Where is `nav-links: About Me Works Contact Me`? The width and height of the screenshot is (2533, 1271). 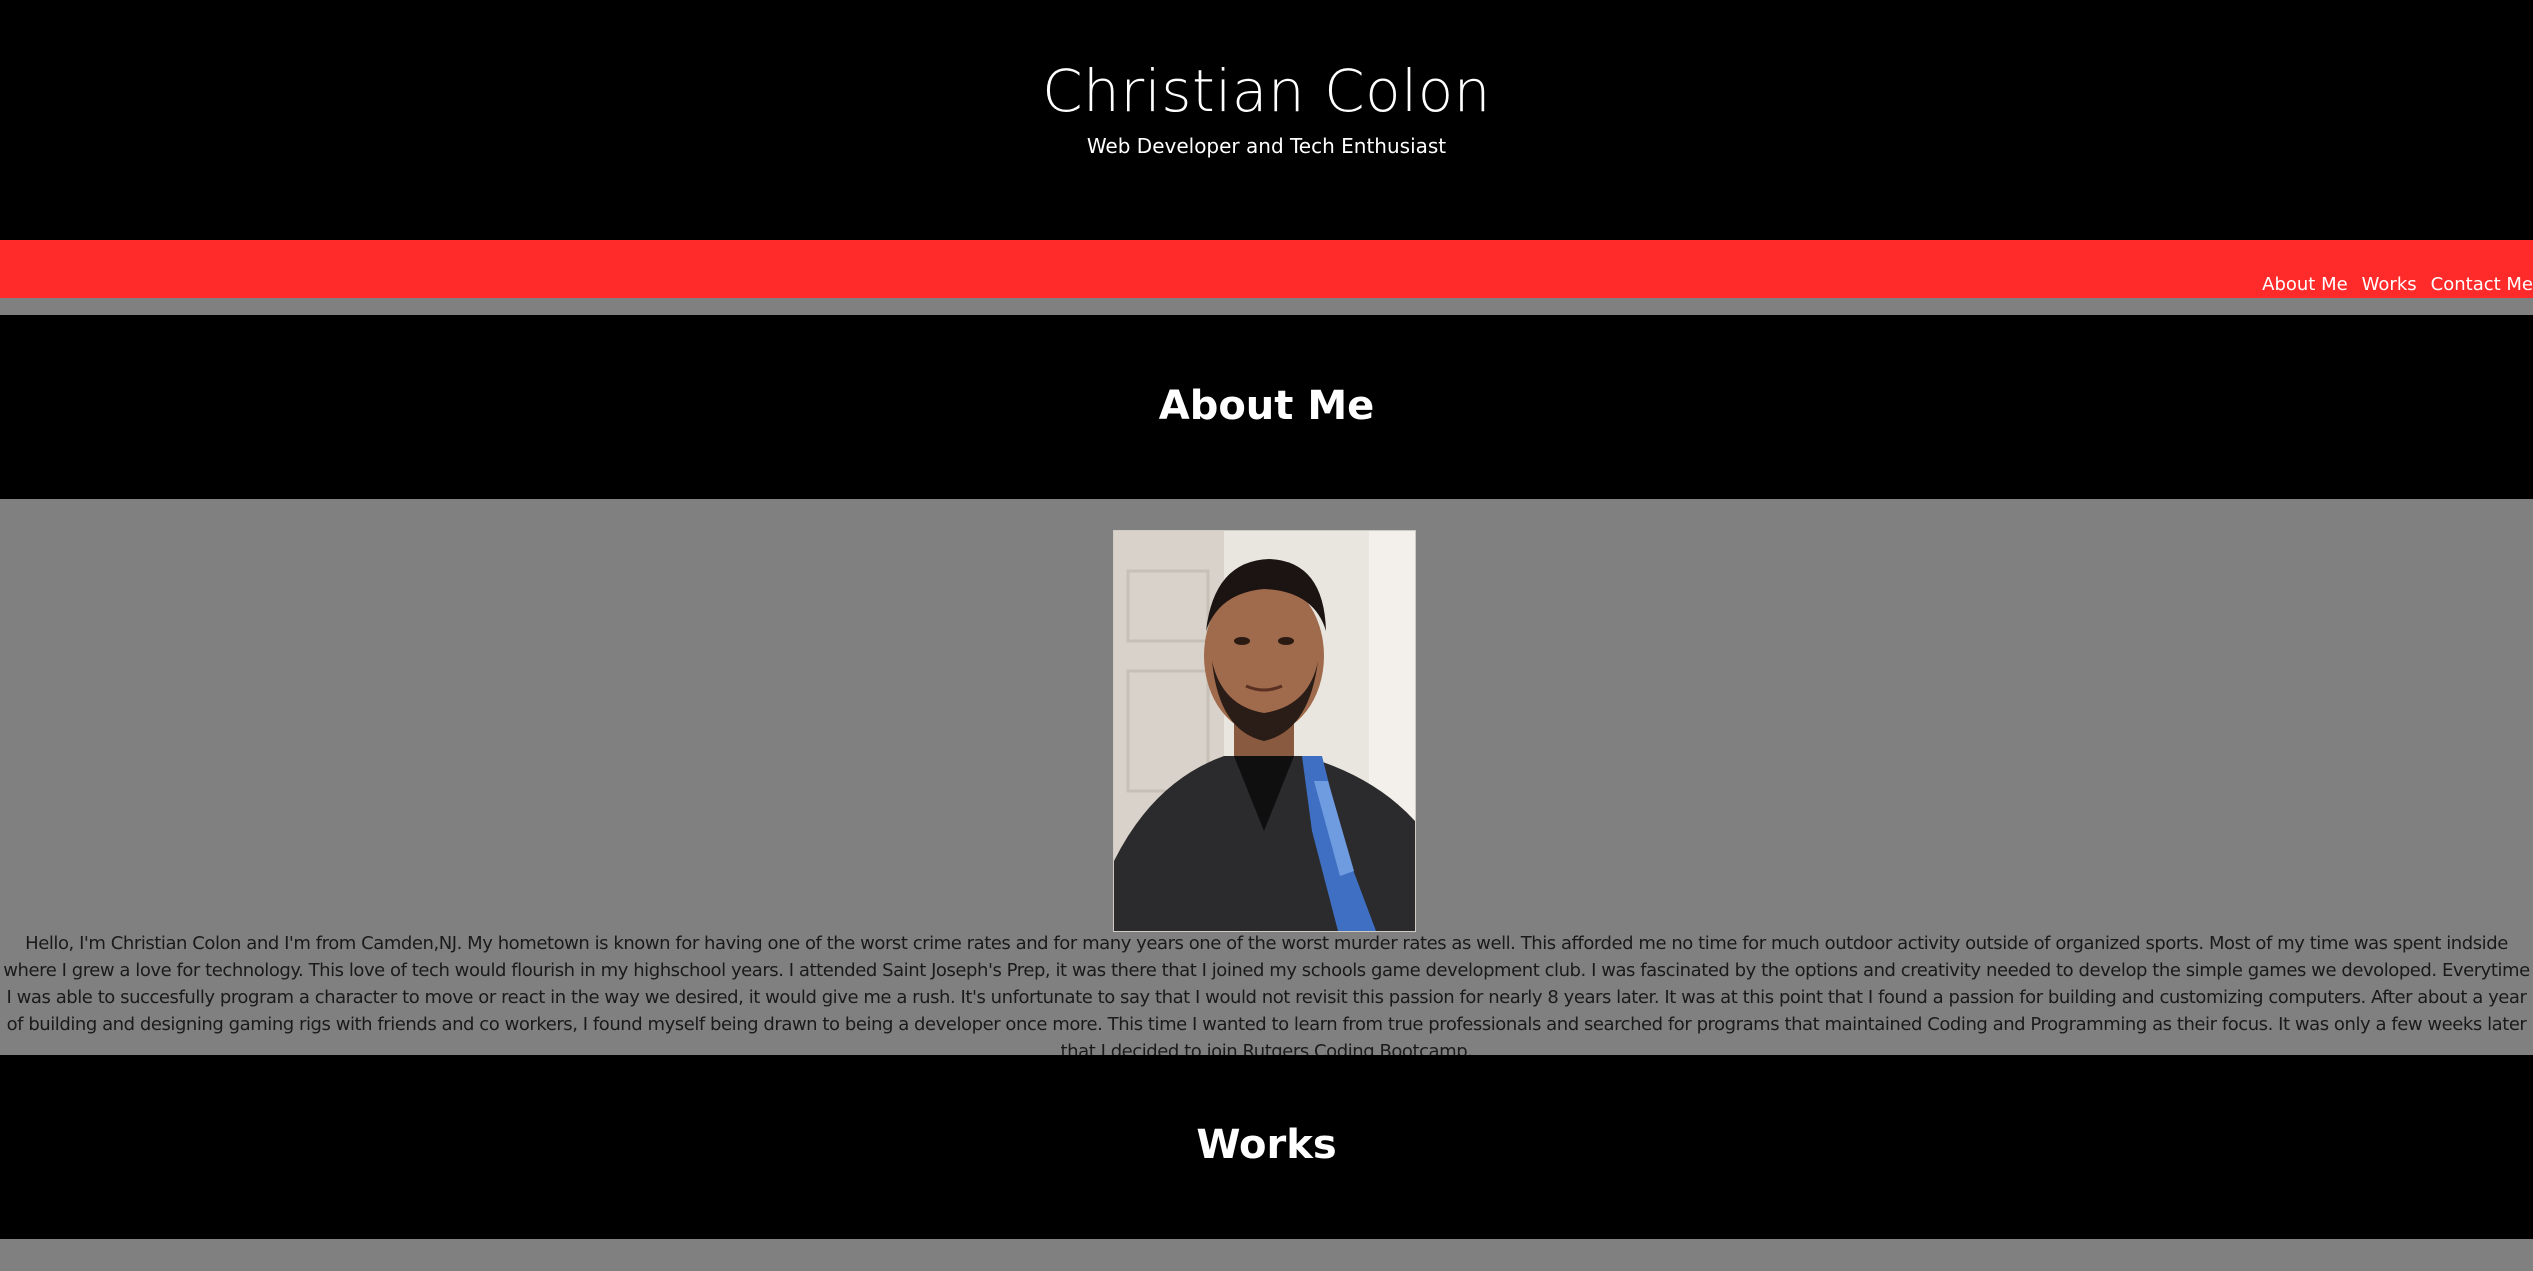
nav-links: About Me Works Contact Me is located at coordinates (2397, 285).